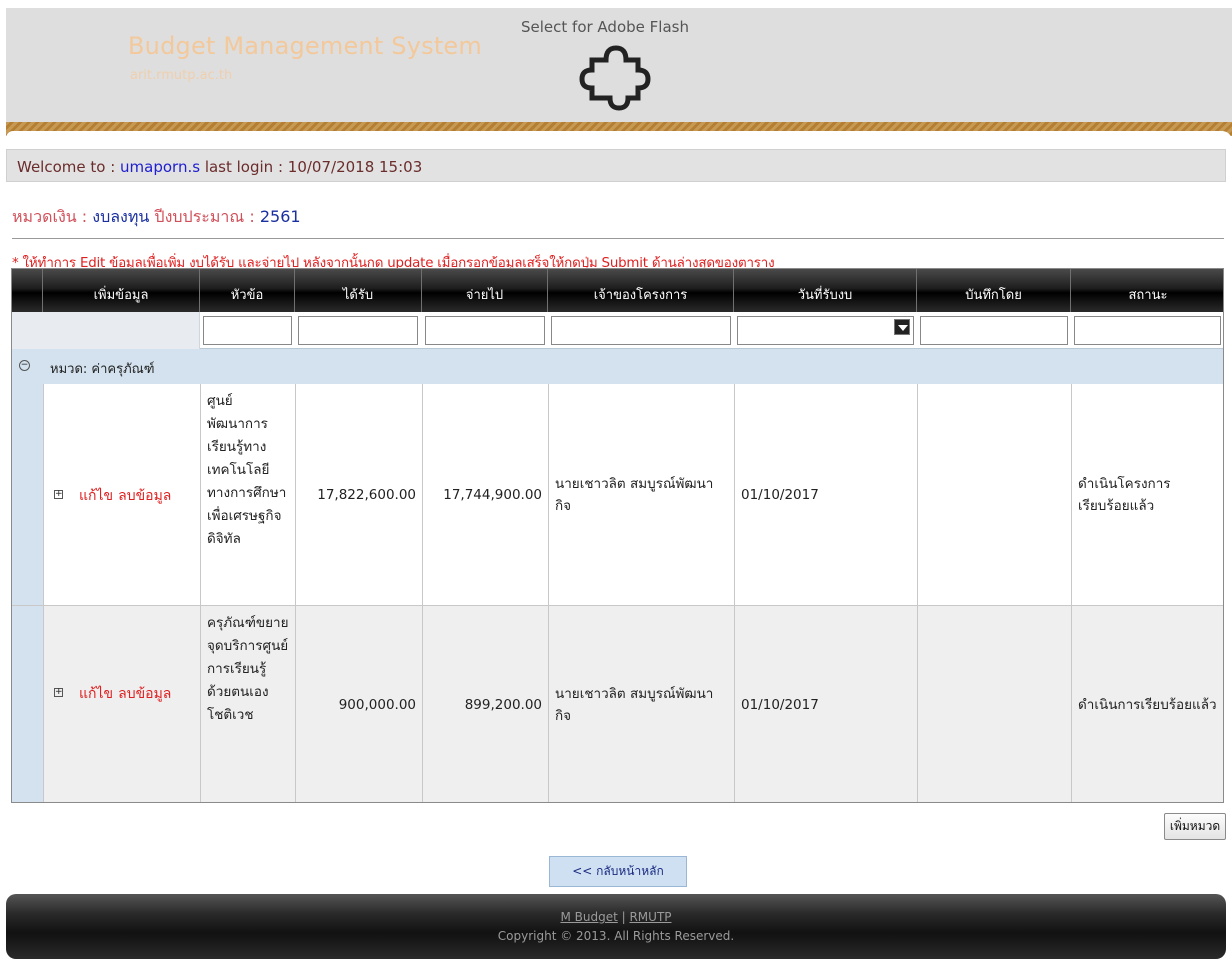  What do you see at coordinates (247, 330) in the screenshot?
I see `filter-topic-input` at bounding box center [247, 330].